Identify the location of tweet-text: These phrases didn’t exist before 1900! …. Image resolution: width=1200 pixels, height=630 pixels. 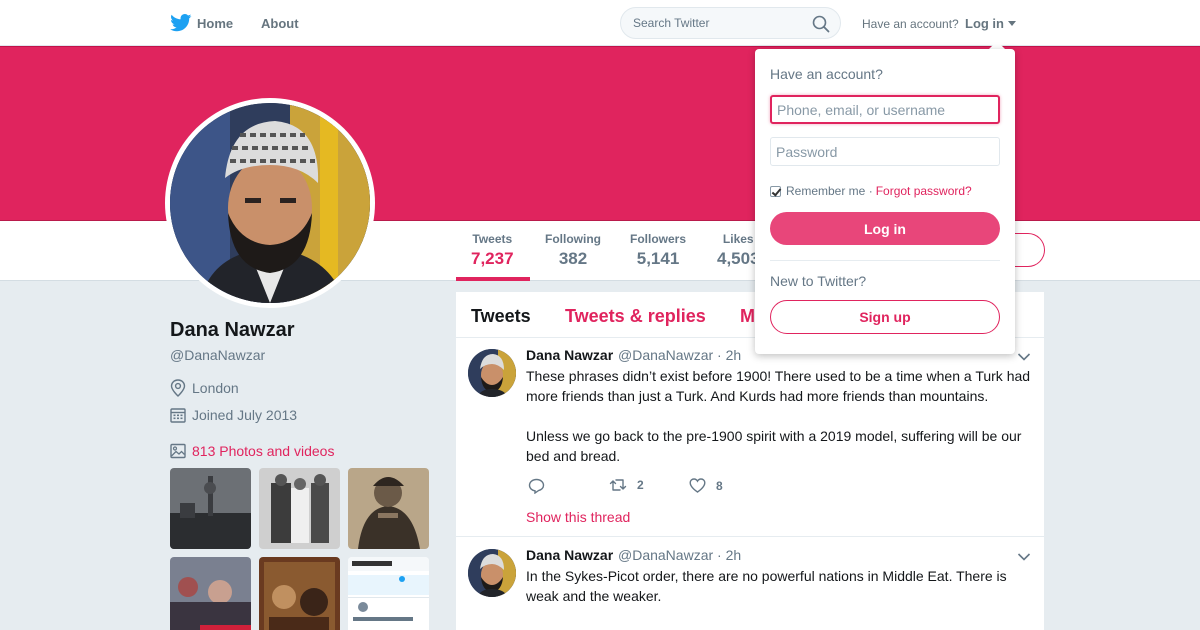
(778, 416).